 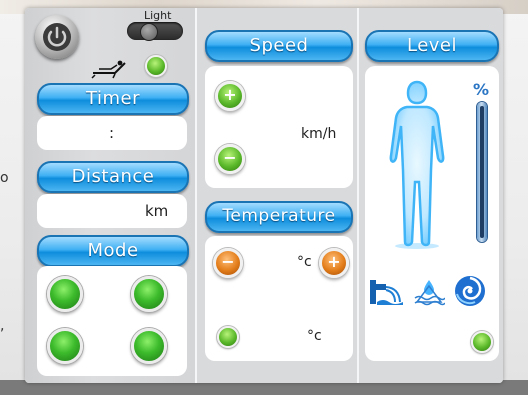 I want to click on level-slider-track, so click(x=482, y=172).